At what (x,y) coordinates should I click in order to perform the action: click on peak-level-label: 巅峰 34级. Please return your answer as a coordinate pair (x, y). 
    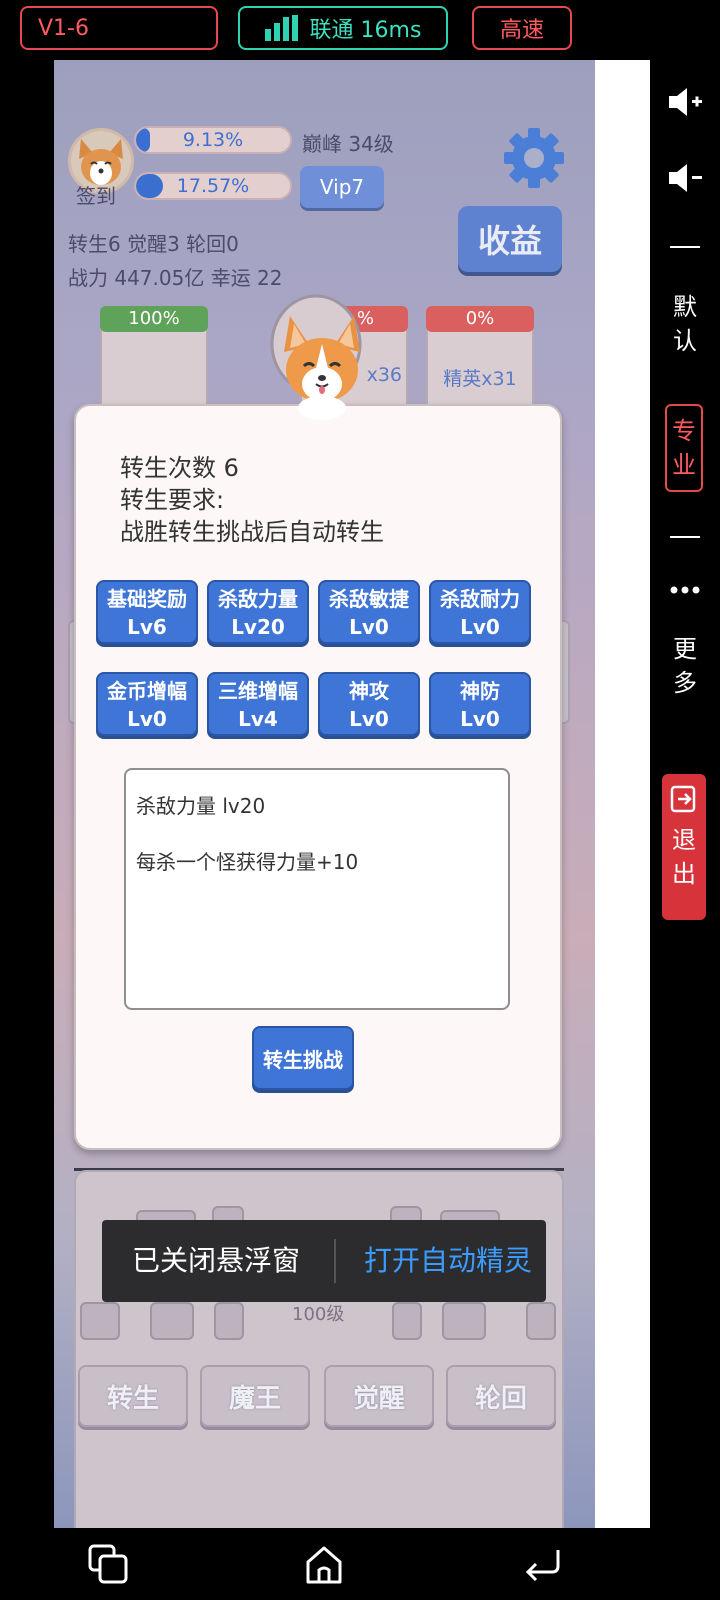
    Looking at the image, I should click on (348, 144).